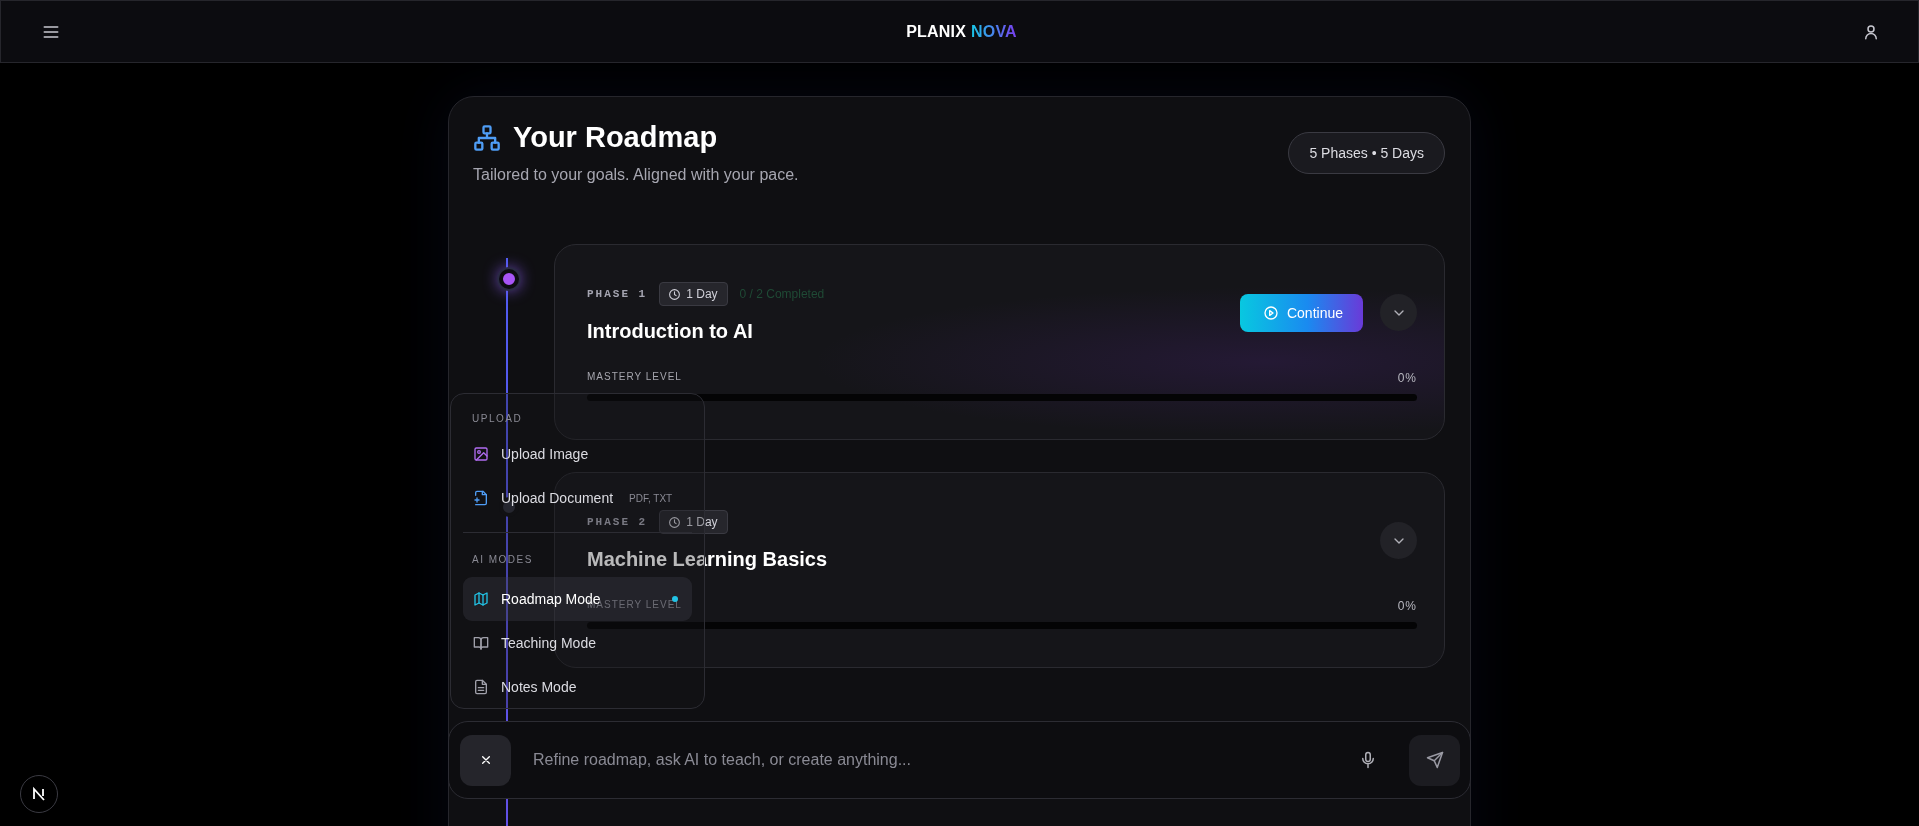 The image size is (1919, 826). I want to click on logo-icon, so click(39, 794).